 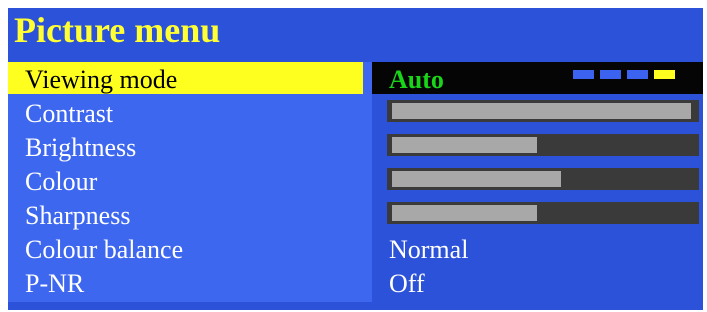 What do you see at coordinates (355, 113) in the screenshot?
I see `menu-item-contrast: Contrast` at bounding box center [355, 113].